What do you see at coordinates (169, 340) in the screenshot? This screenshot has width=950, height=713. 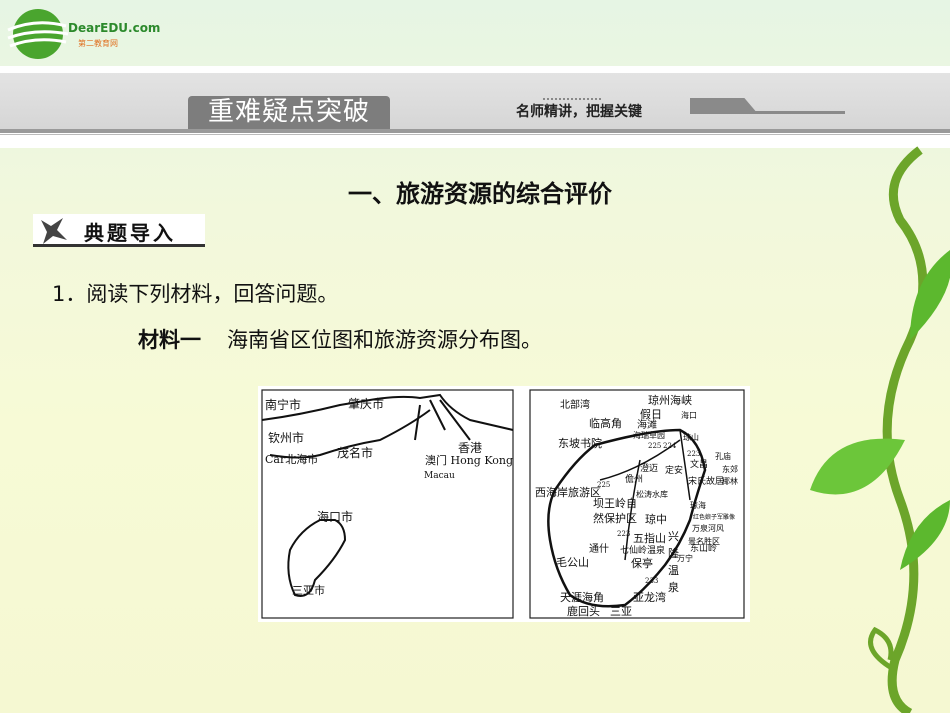 I see `material-label: 材料一` at bounding box center [169, 340].